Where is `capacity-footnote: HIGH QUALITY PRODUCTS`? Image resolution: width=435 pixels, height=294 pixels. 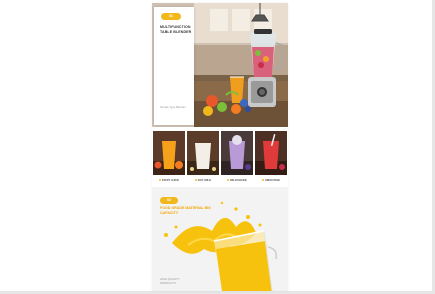 capacity-footnote: HIGH QUALITY PRODUCTS is located at coordinates (170, 281).